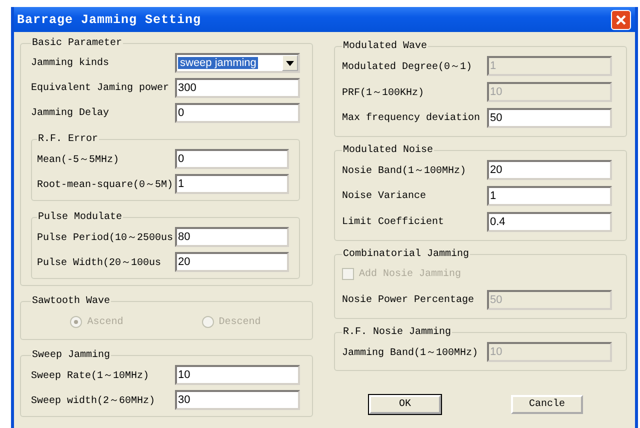  Describe the element at coordinates (547, 404) in the screenshot. I see `dialog-button: Cancle` at that location.